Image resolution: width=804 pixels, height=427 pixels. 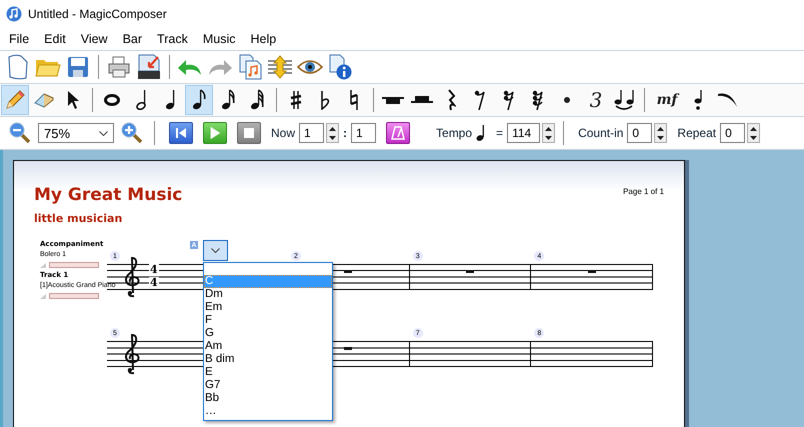 I want to click on score-title: My Great Music, so click(x=108, y=195).